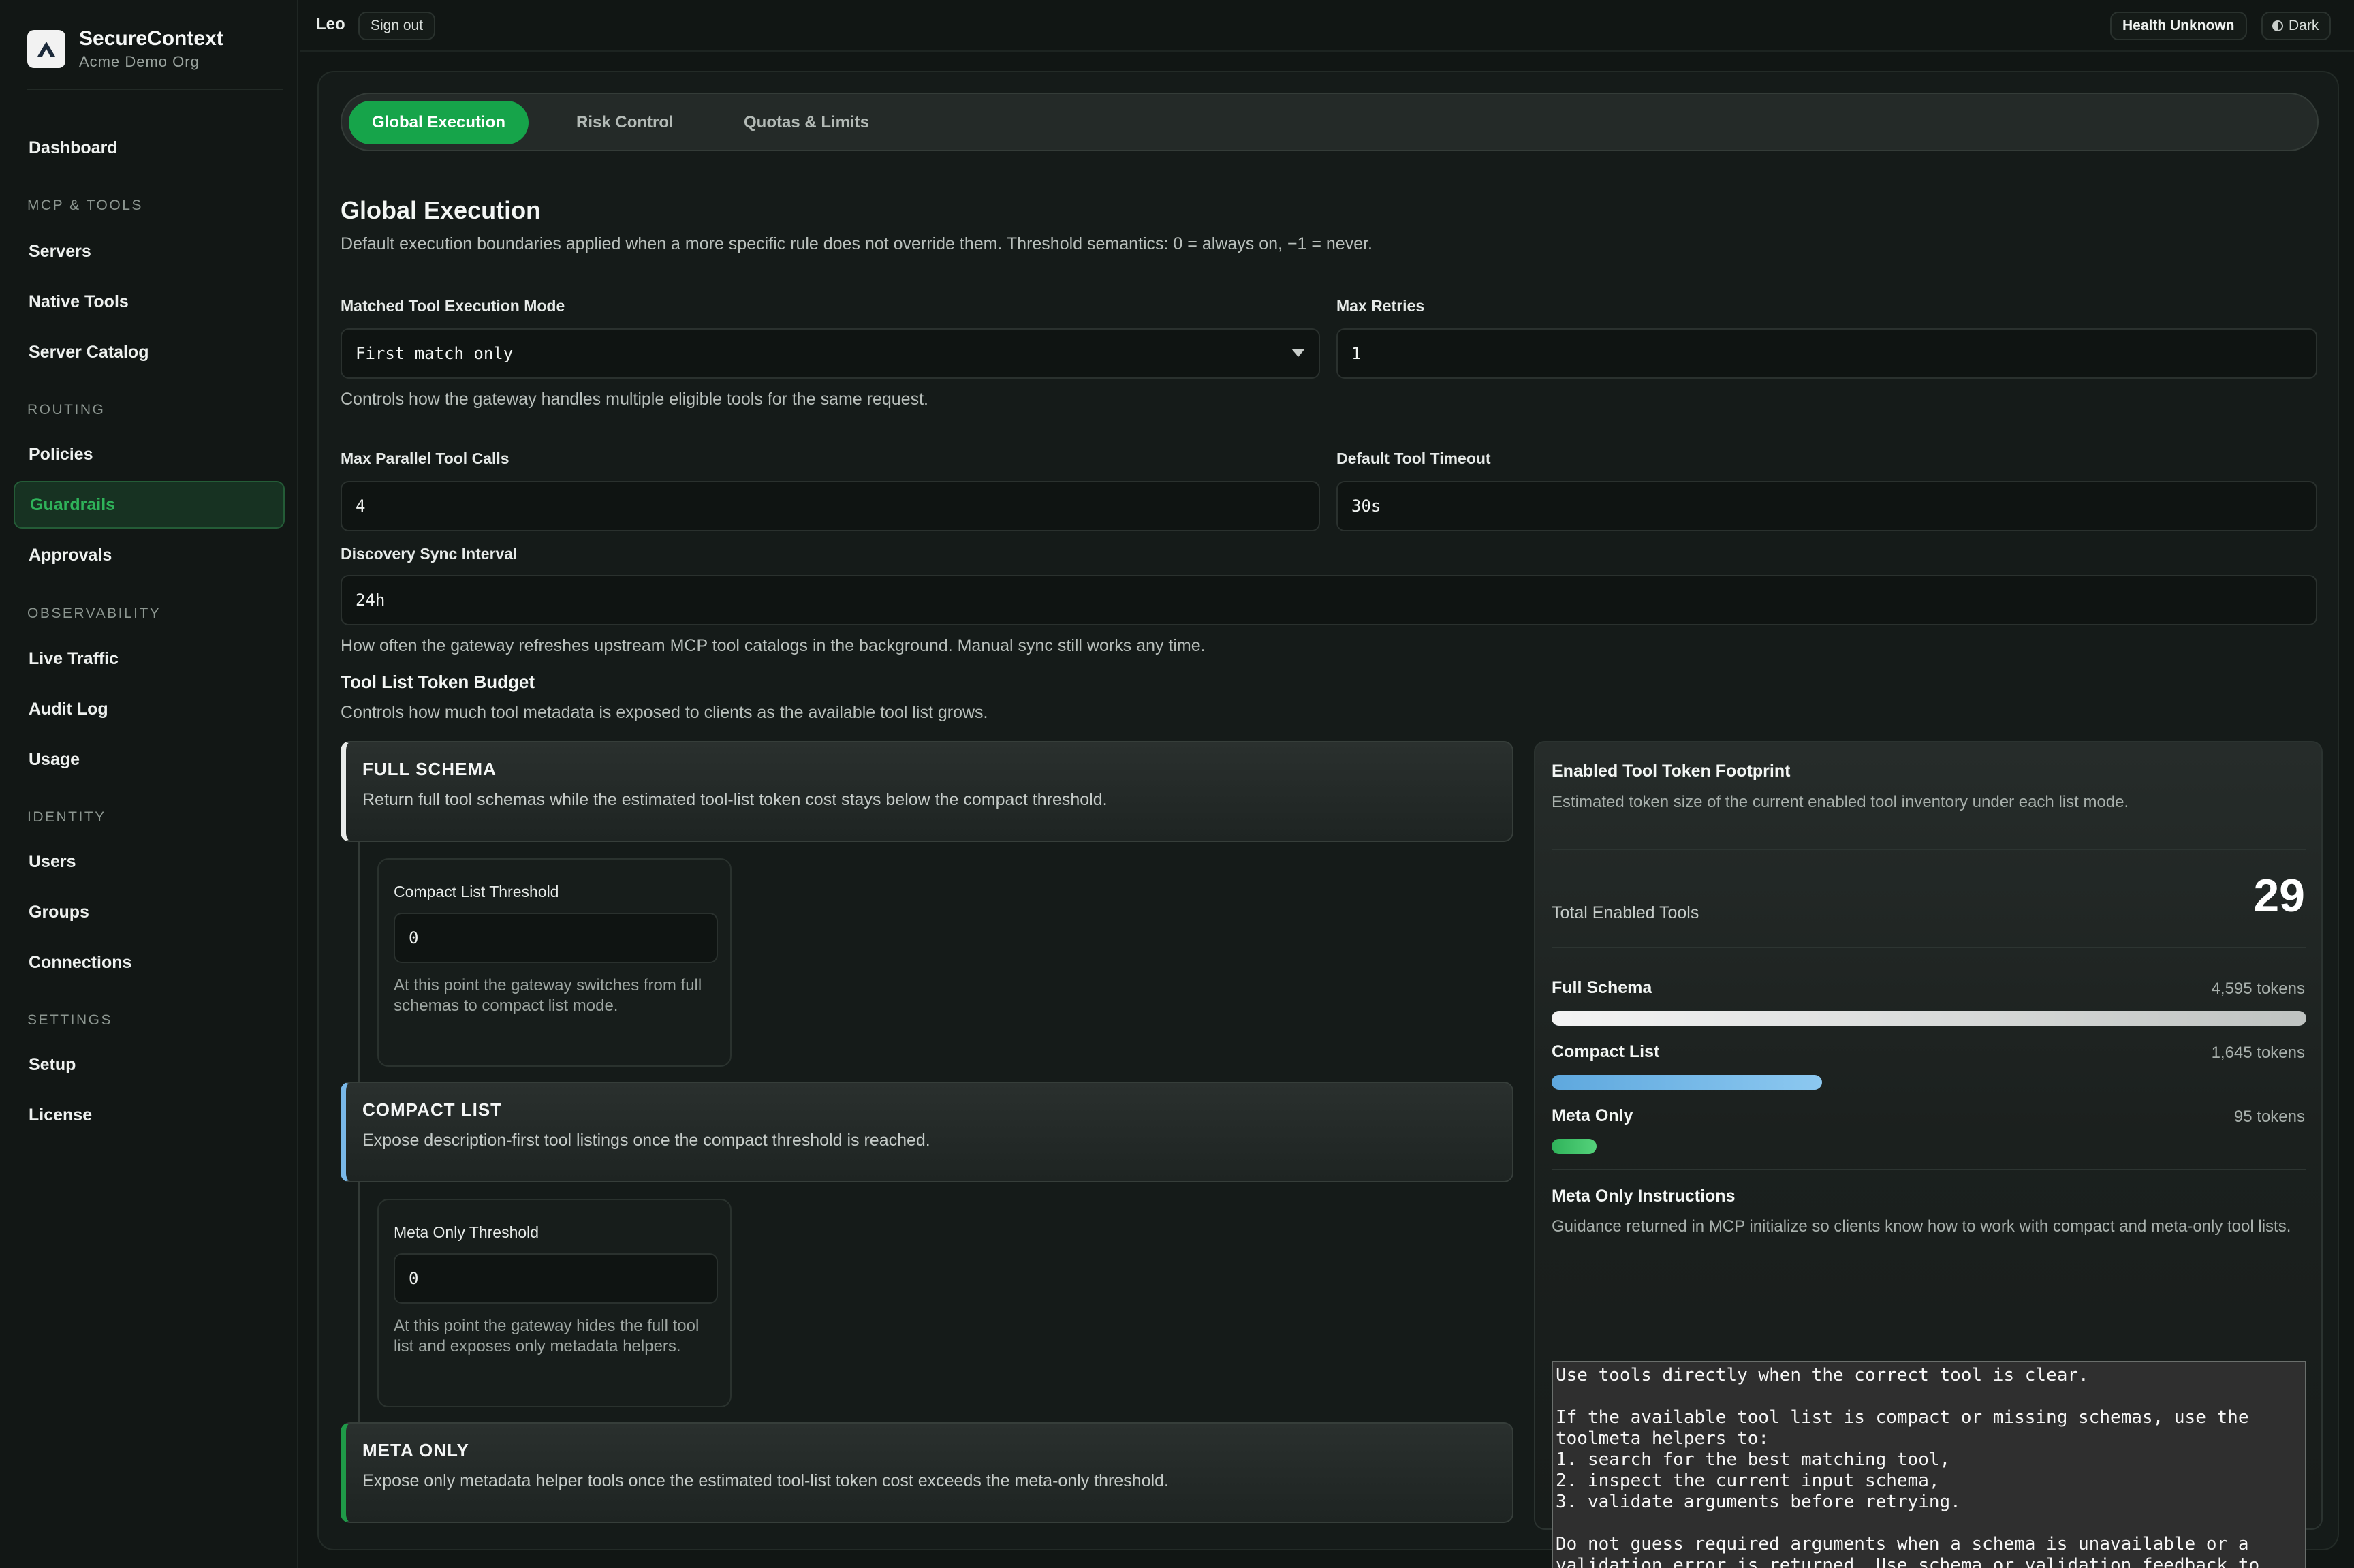 The height and width of the screenshot is (1568, 2354). What do you see at coordinates (1380, 306) in the screenshot?
I see `max-retries-label: Max Retries` at bounding box center [1380, 306].